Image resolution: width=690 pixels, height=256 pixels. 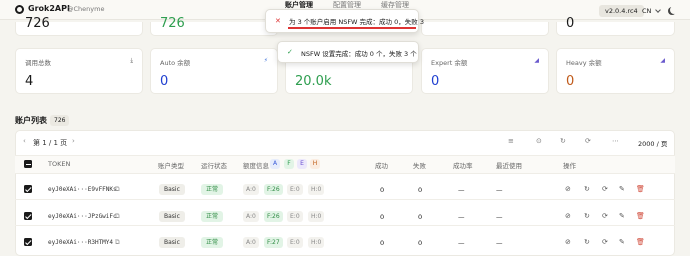 What do you see at coordinates (345, 240) in the screenshot?
I see `table-row` at bounding box center [345, 240].